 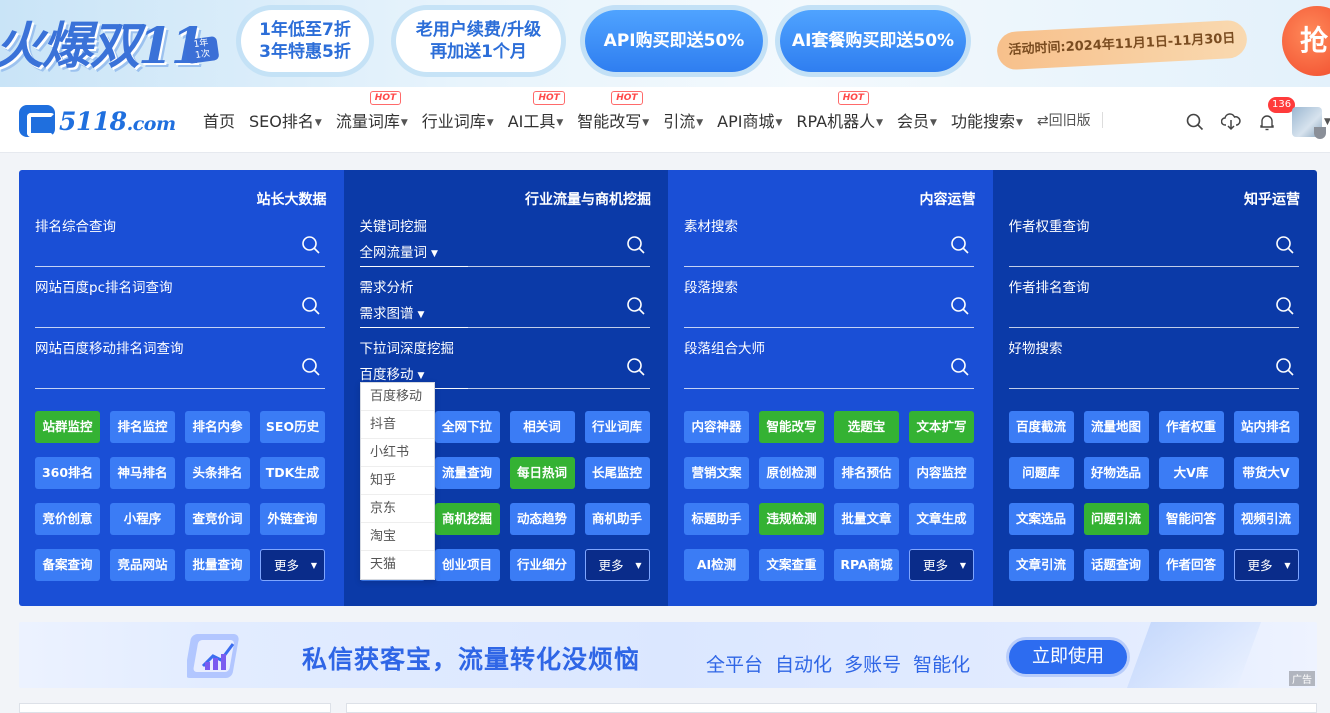 What do you see at coordinates (292, 427) in the screenshot?
I see `tool-button: SEO历史` at bounding box center [292, 427].